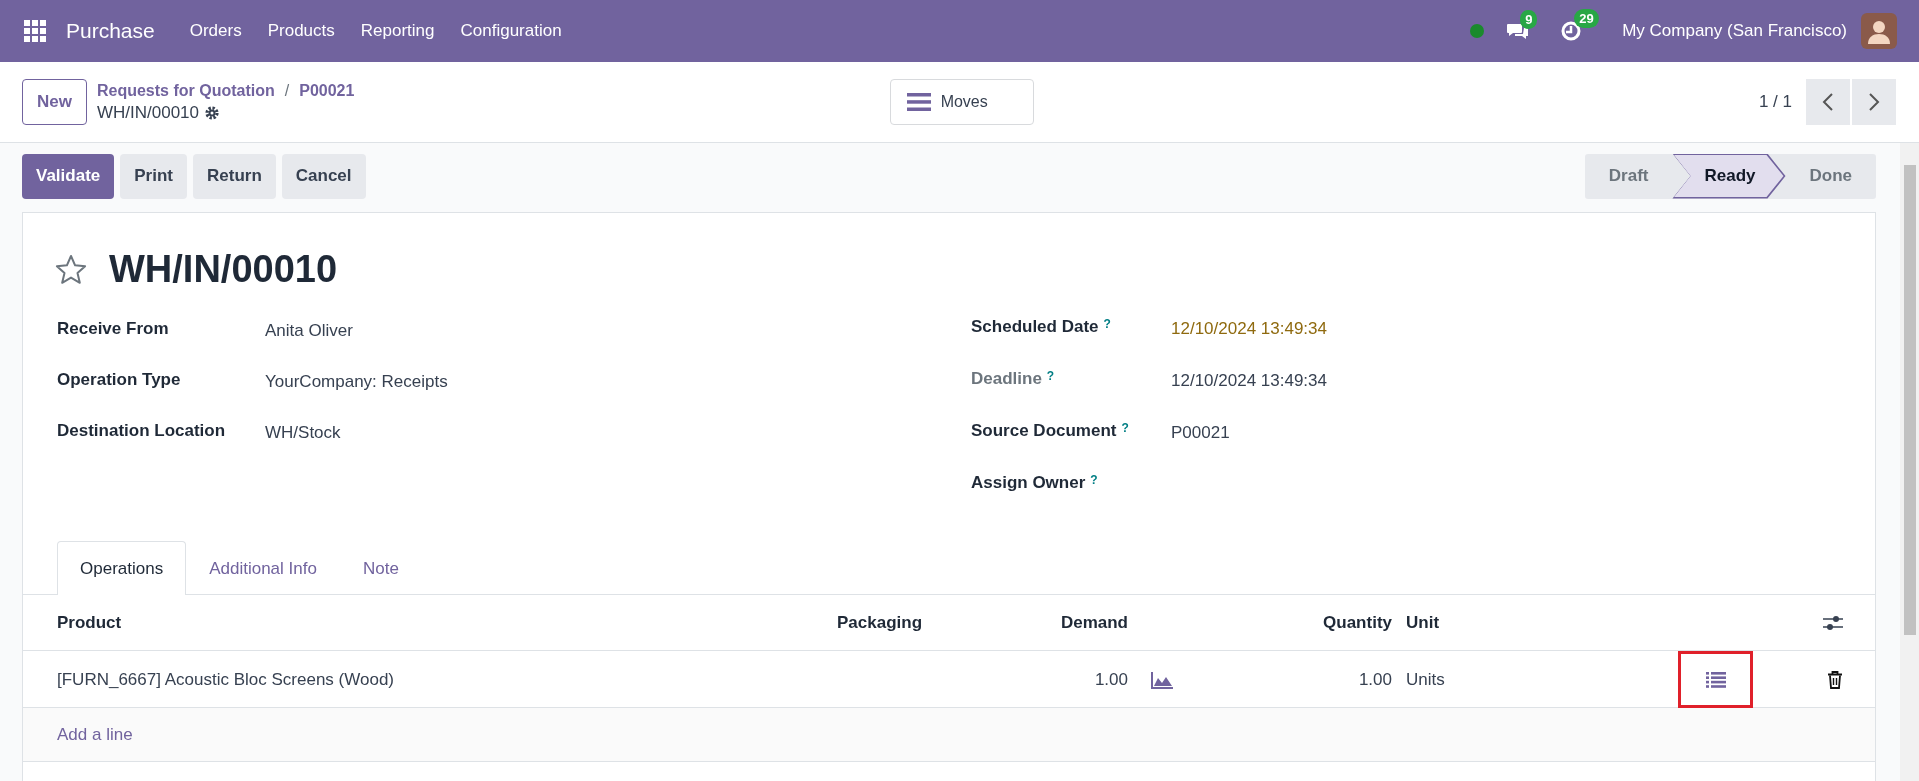  I want to click on chevron-left-icon, so click(1828, 102).